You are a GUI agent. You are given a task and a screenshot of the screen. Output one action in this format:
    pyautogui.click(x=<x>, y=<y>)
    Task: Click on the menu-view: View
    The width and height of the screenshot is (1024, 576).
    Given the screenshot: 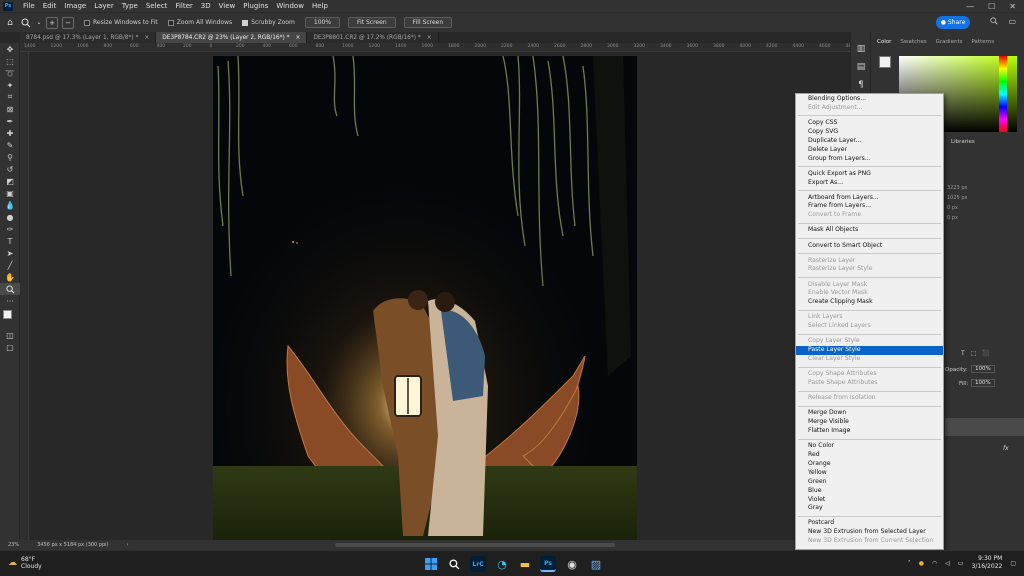 What is the action you would take?
    pyautogui.click(x=227, y=6)
    